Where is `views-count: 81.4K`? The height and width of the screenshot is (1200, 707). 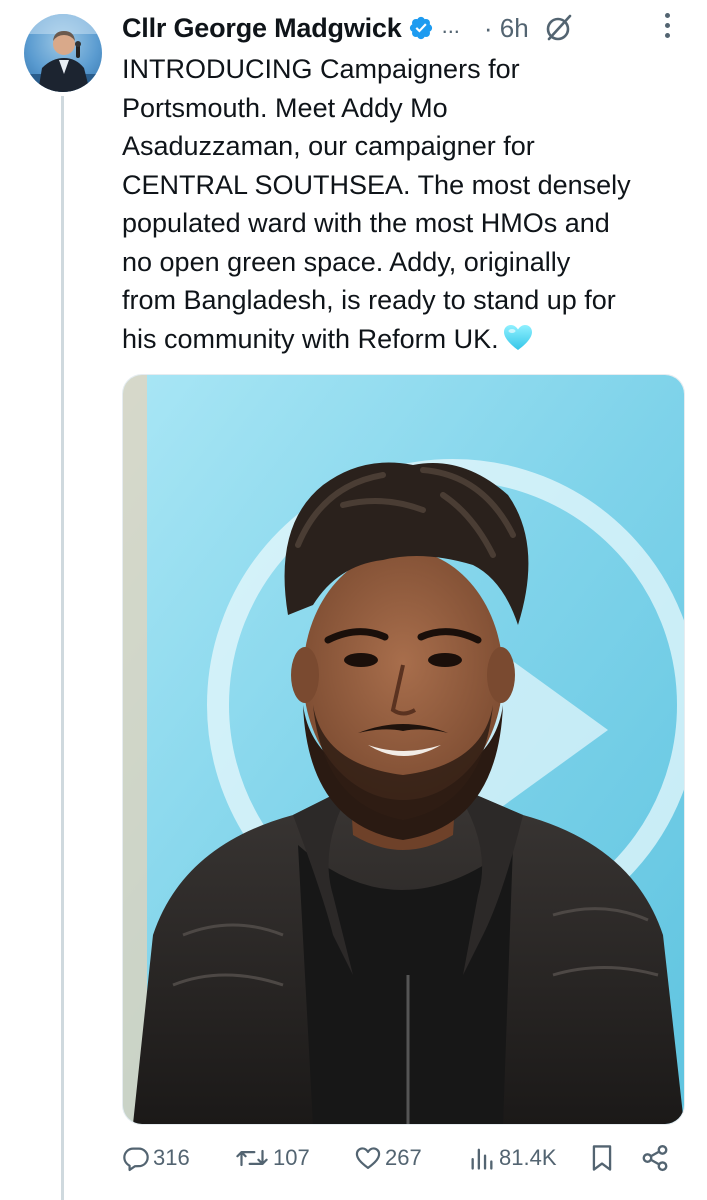 views-count: 81.4K is located at coordinates (528, 1157).